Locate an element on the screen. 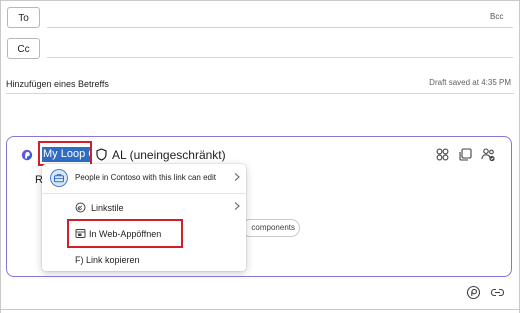 This screenshot has width=520, height=313. menu-item-label: Linkstile is located at coordinates (107, 208).